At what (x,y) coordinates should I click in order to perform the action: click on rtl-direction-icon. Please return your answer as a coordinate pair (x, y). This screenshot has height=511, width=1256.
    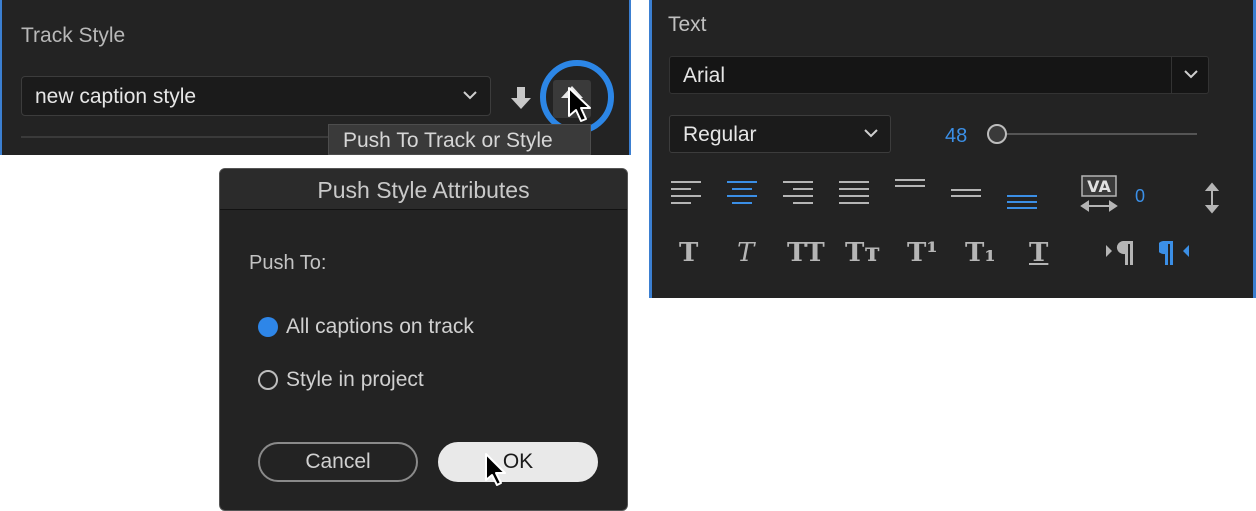
    Looking at the image, I should click on (1176, 253).